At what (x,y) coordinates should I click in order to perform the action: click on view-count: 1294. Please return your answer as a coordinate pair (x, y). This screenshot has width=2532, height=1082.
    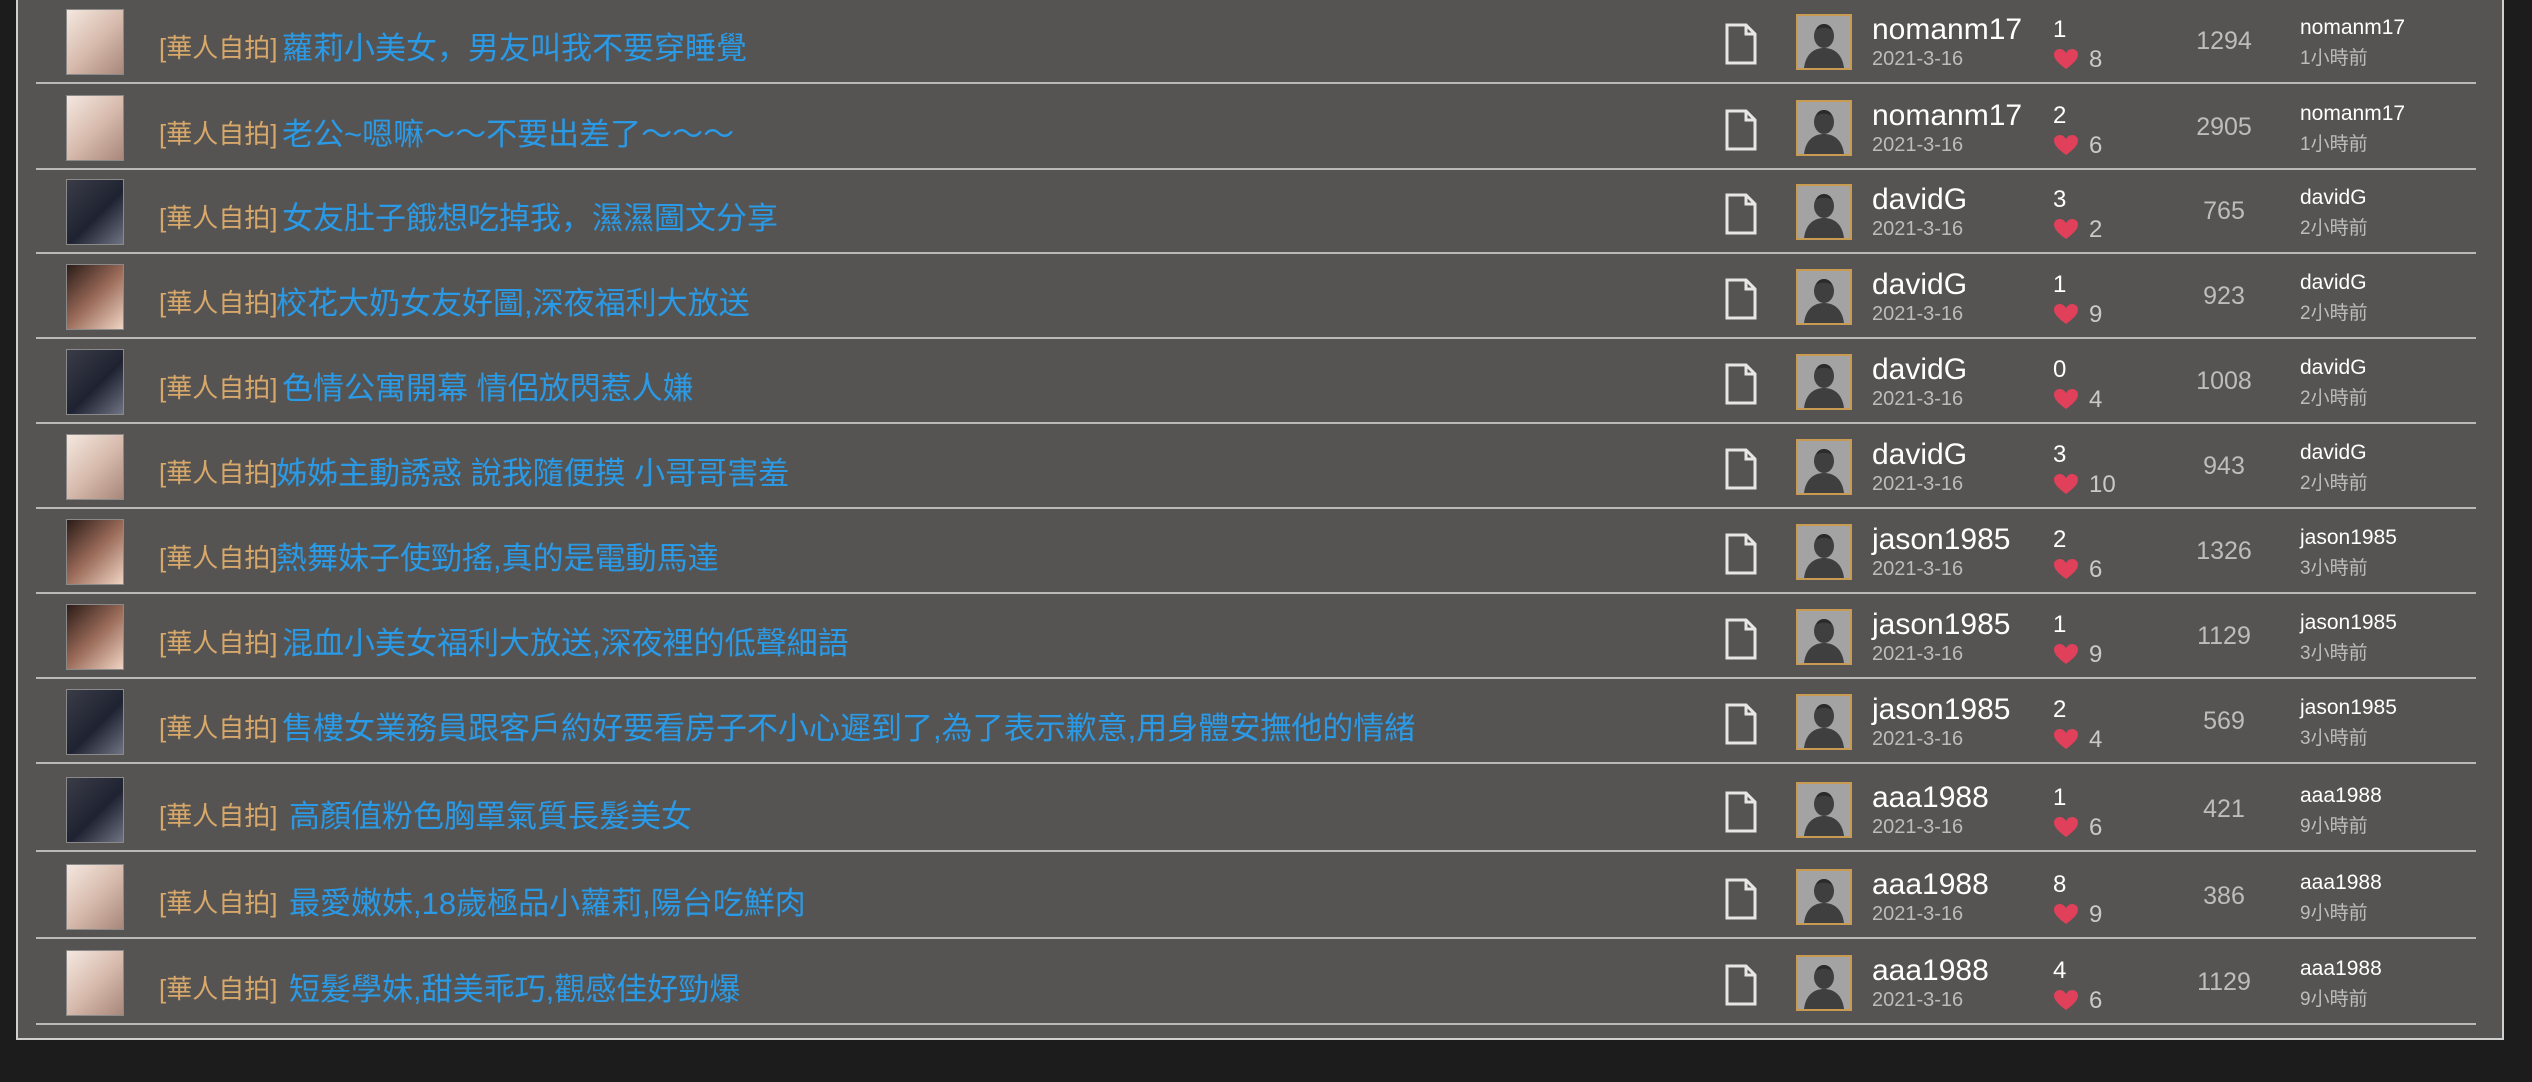
    Looking at the image, I should click on (2224, 41).